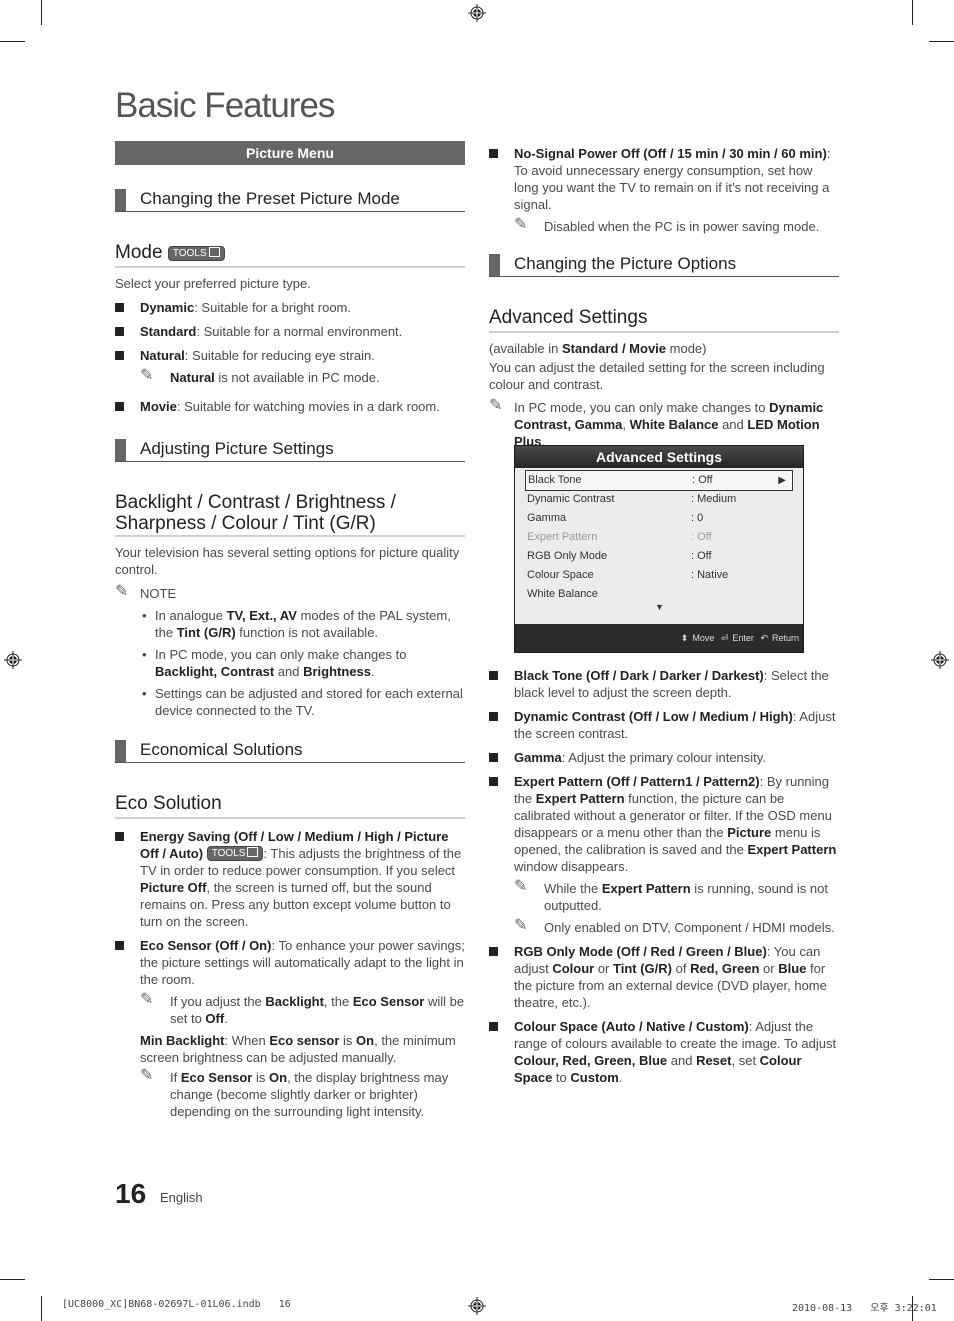 The height and width of the screenshot is (1321, 954). I want to click on osd-menu-item-expert-pattern: Expert Pattern: Off, so click(660, 537).